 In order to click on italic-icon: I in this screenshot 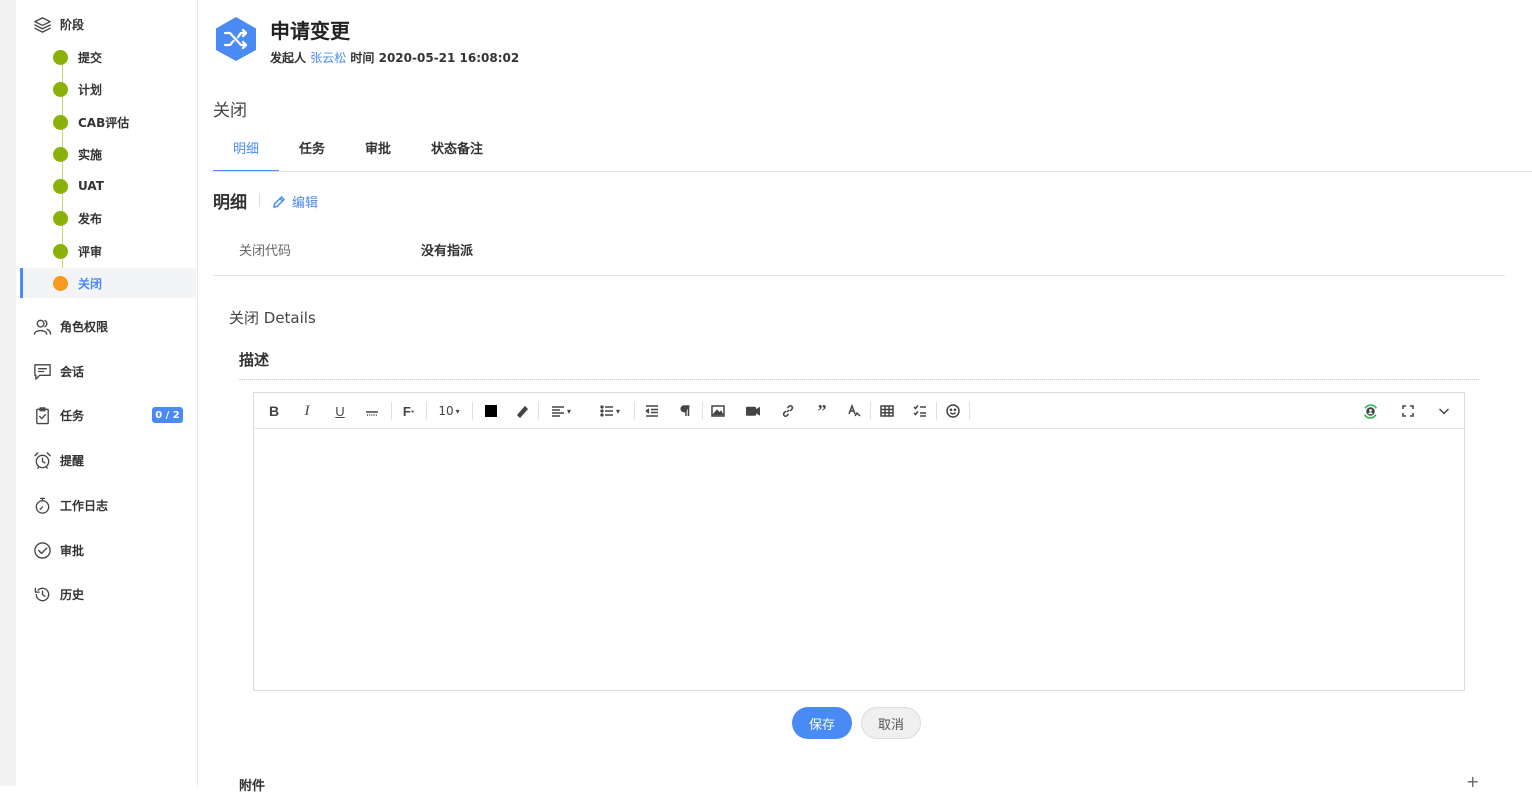, I will do `click(307, 411)`.